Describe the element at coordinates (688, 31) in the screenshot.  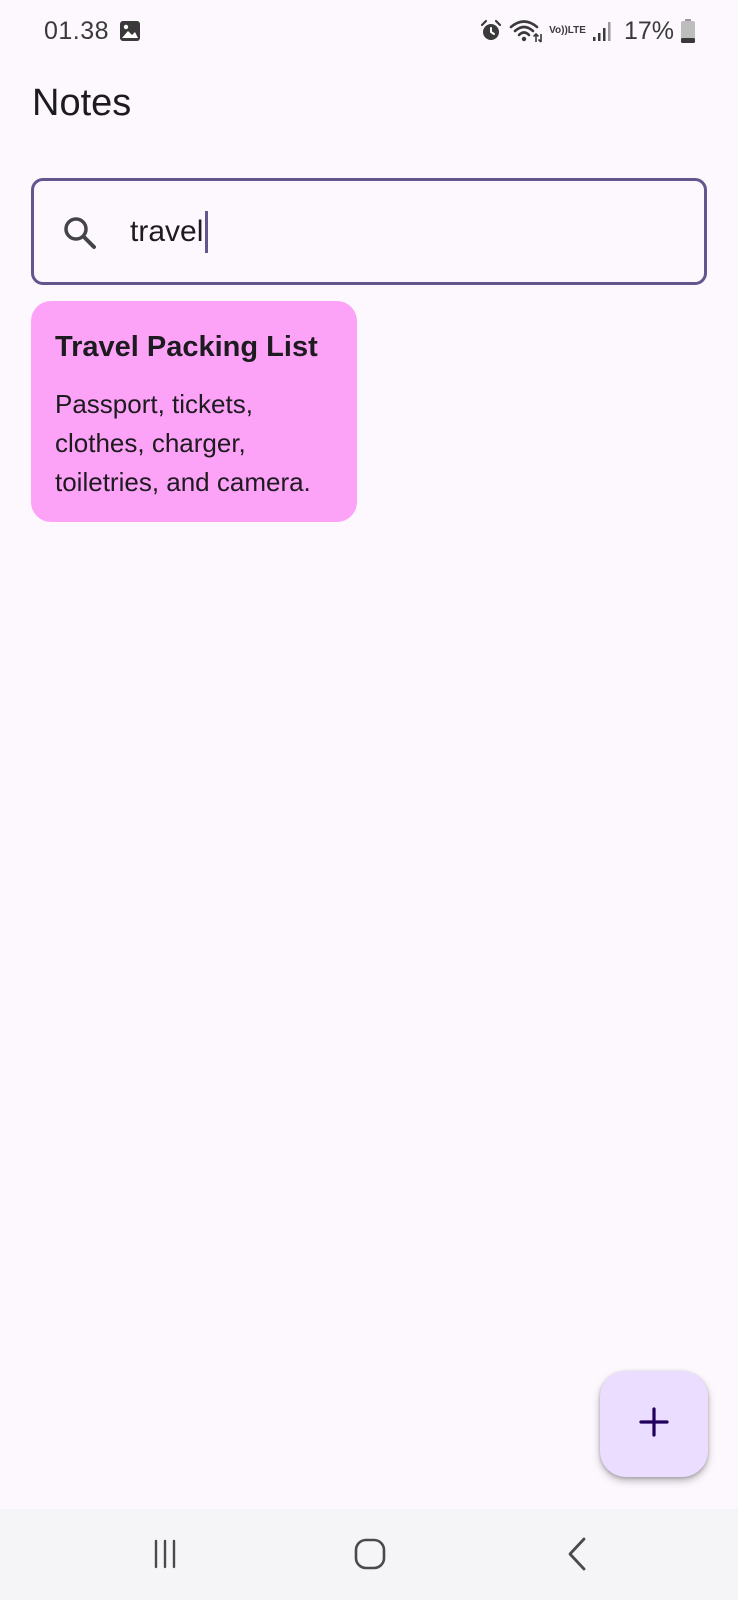
I see `battery-icon` at that location.